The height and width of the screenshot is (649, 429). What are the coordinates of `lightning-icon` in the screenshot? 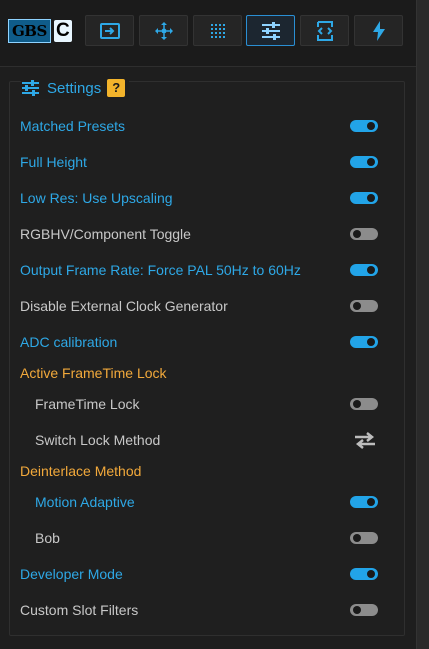 It's located at (378, 30).